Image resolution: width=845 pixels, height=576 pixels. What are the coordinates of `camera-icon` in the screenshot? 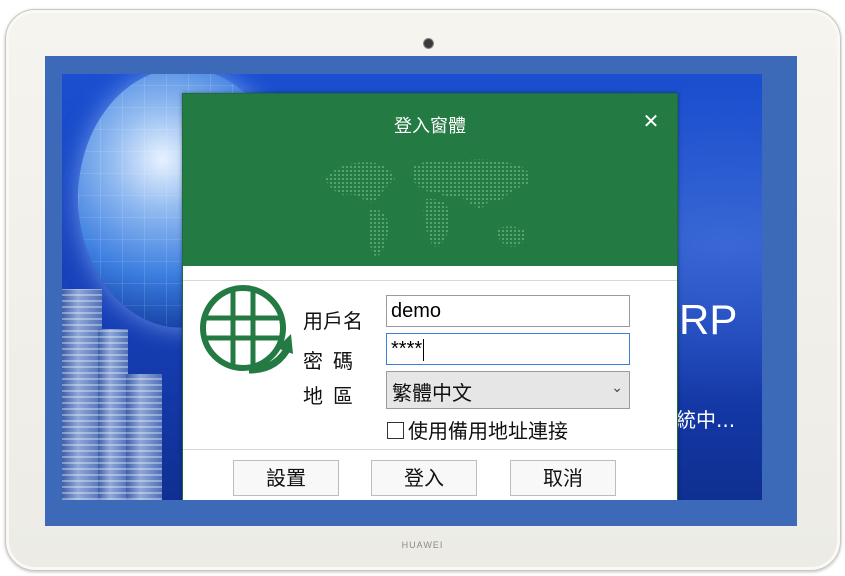 It's located at (428, 43).